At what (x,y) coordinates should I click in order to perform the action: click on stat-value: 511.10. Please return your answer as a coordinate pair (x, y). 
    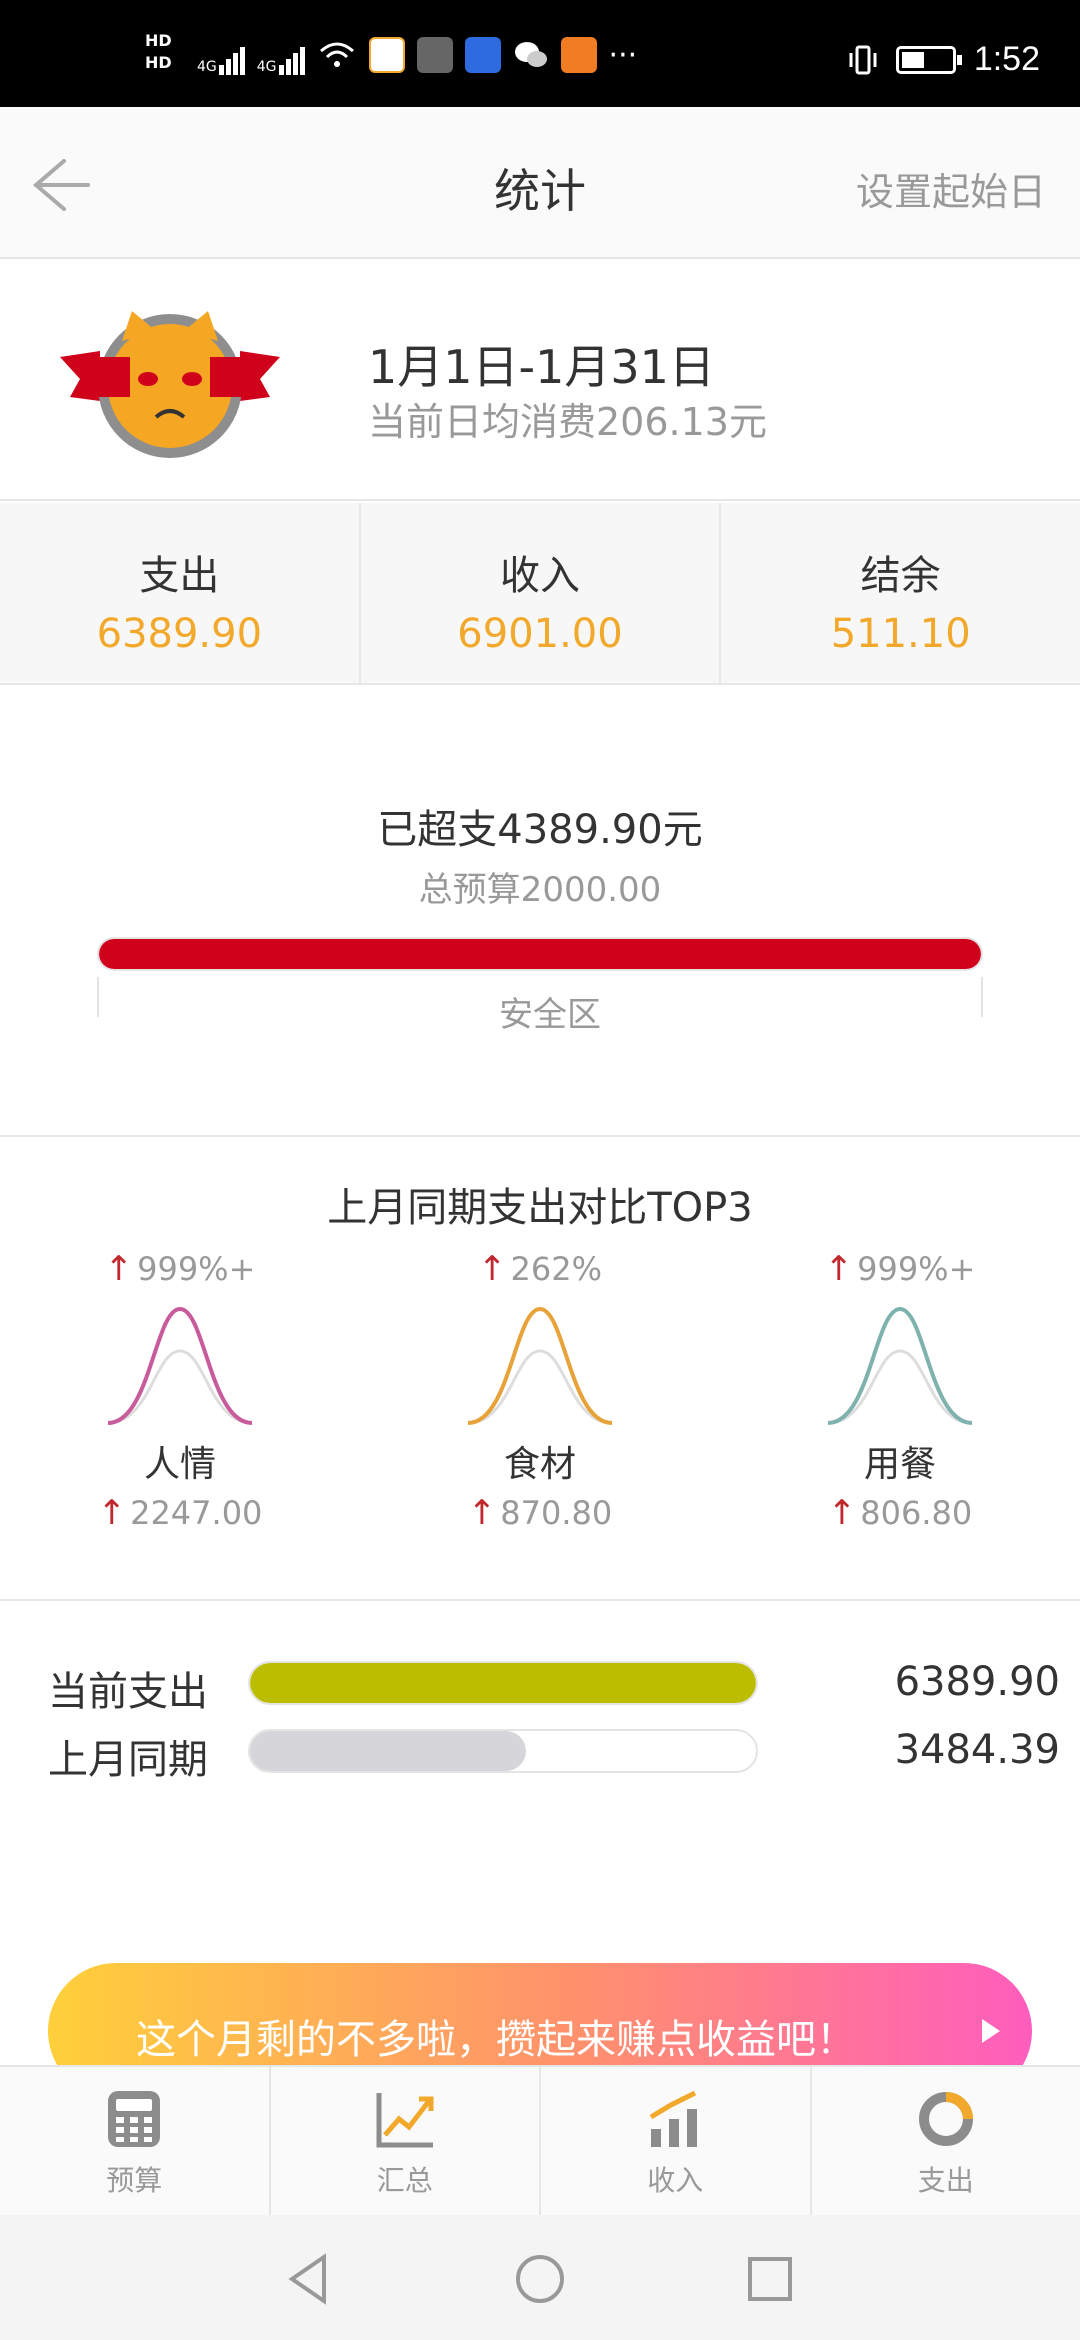
    Looking at the image, I should click on (900, 634).